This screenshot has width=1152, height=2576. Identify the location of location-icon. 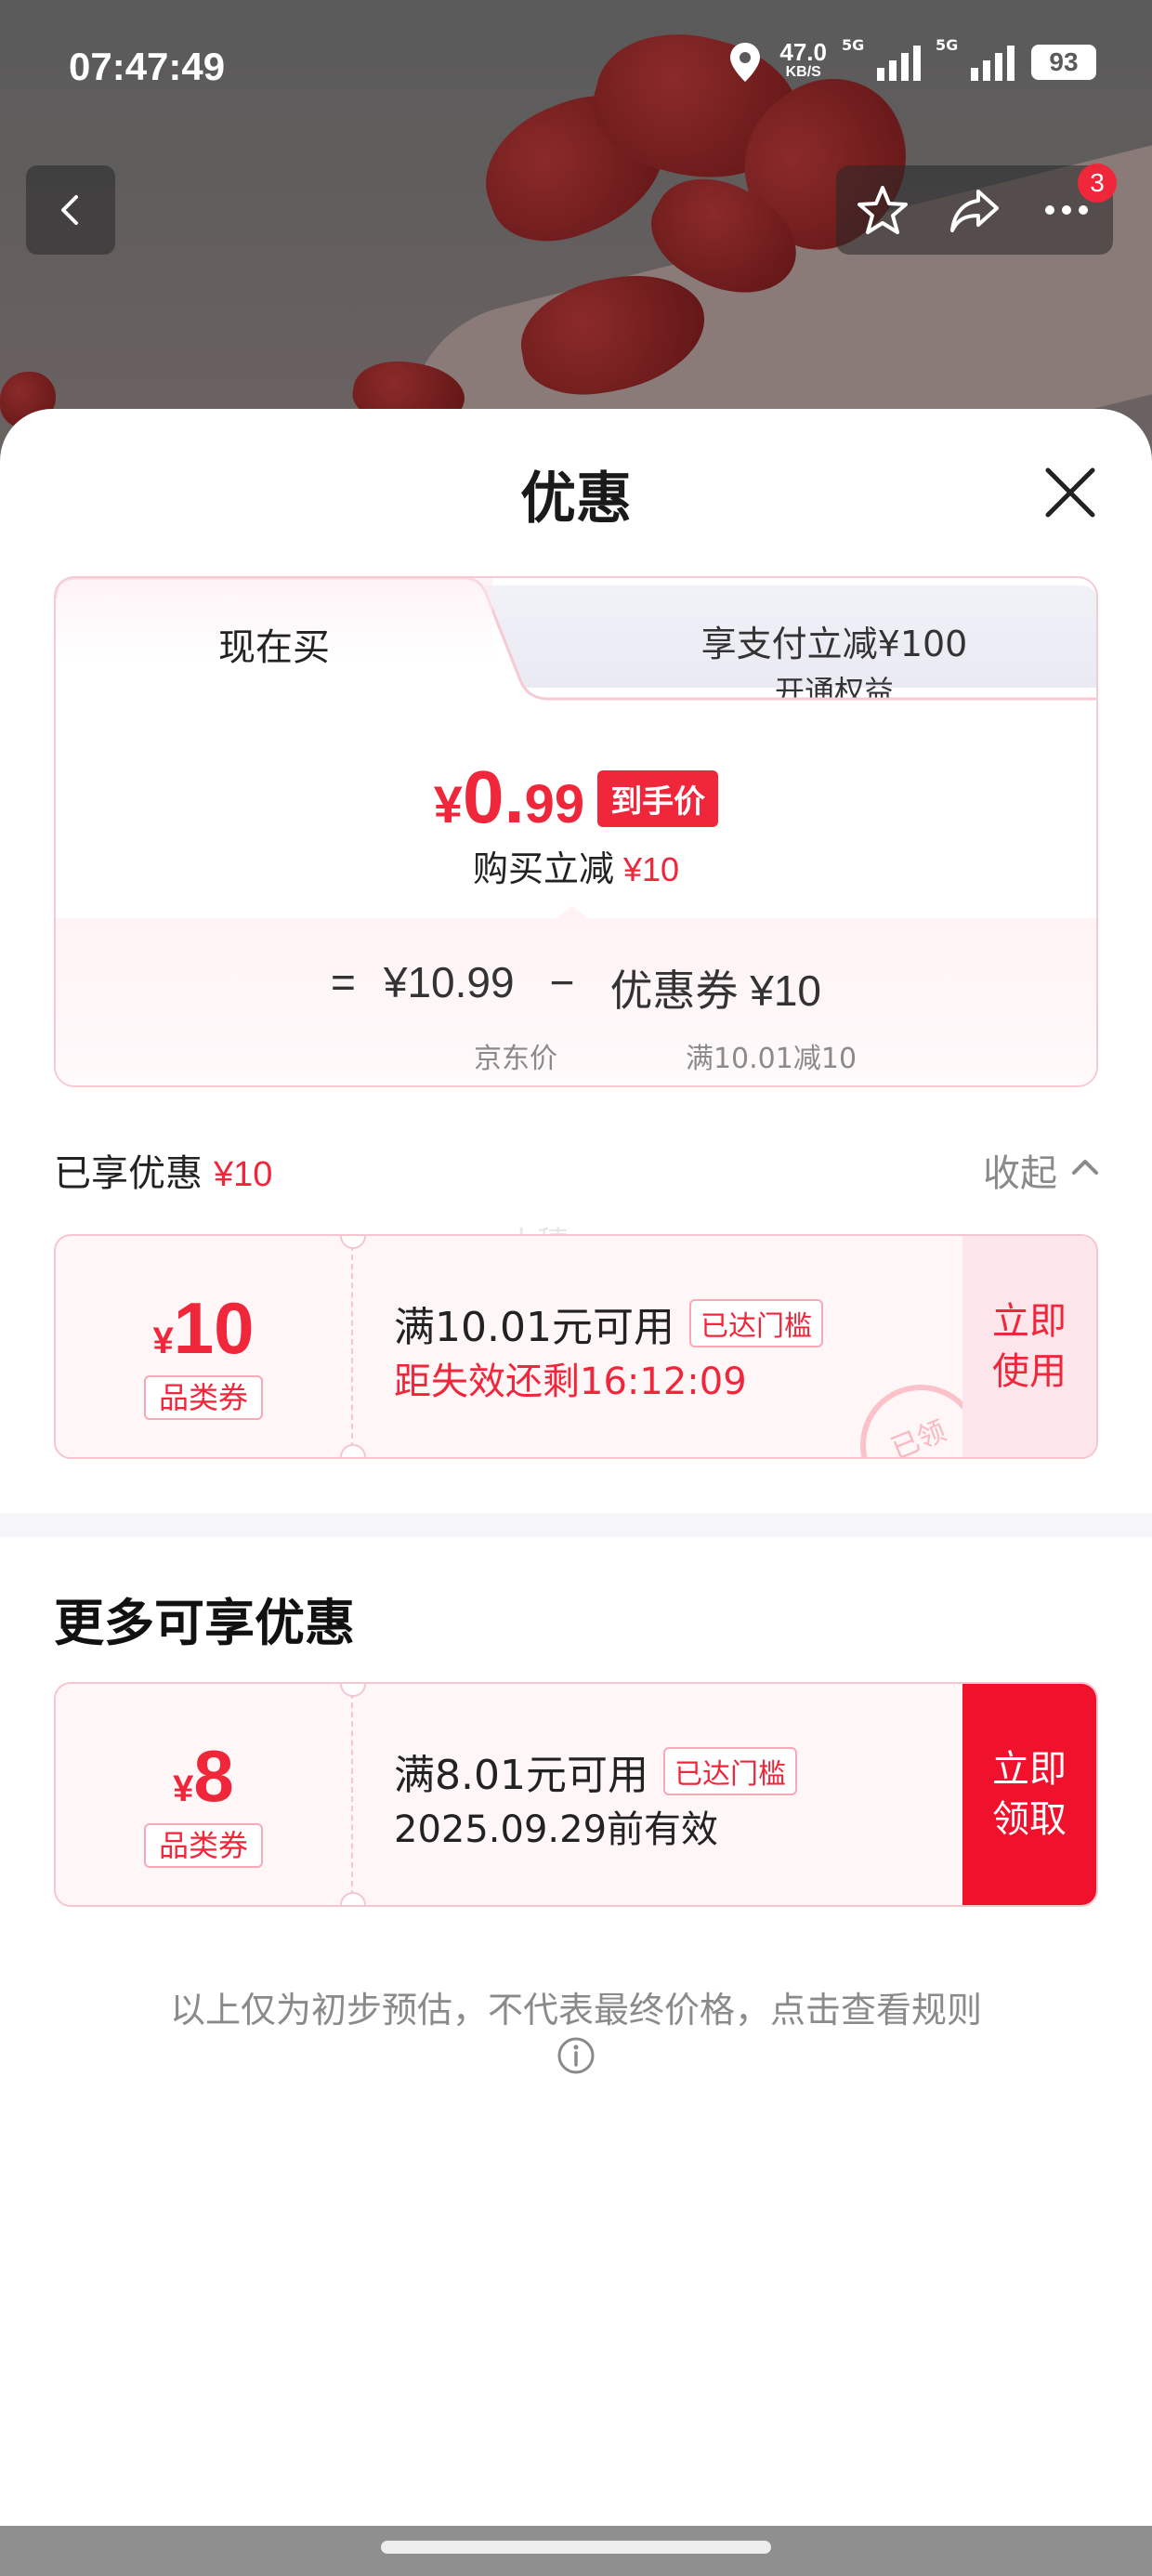
(745, 62).